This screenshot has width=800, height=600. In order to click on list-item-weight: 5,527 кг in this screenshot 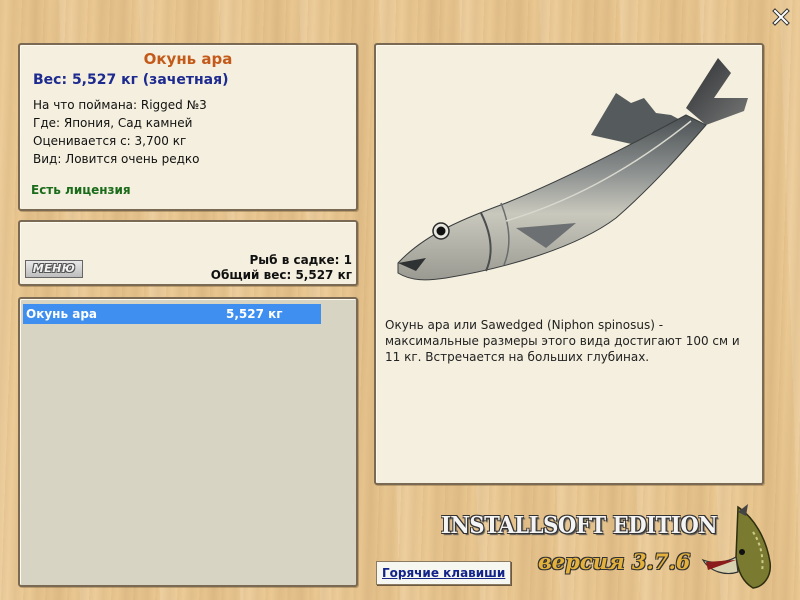, I will do `click(254, 314)`.